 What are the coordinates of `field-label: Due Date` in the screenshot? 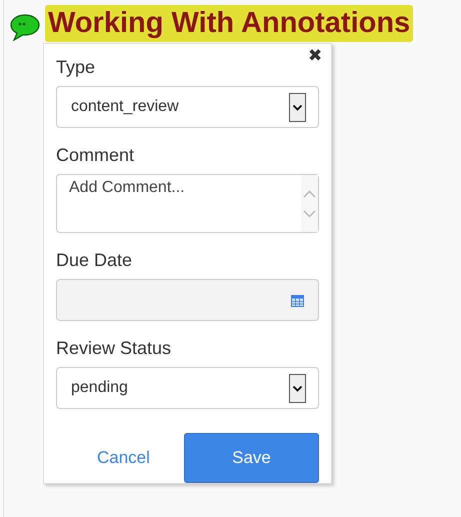 It's located at (95, 260).